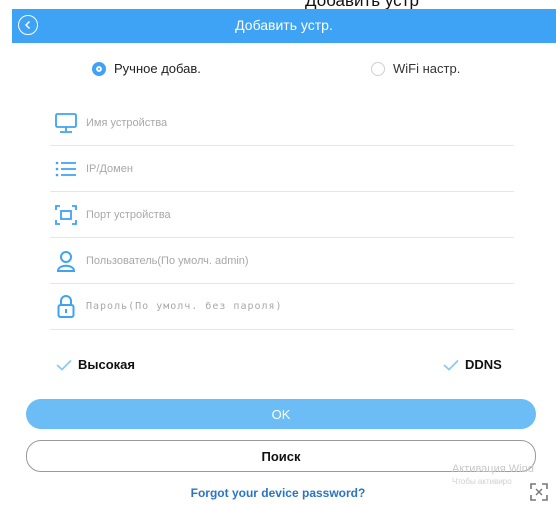 This screenshot has width=556, height=505. I want to click on add-mode-selector: Ручное добав. WiFi настр., so click(278, 69).